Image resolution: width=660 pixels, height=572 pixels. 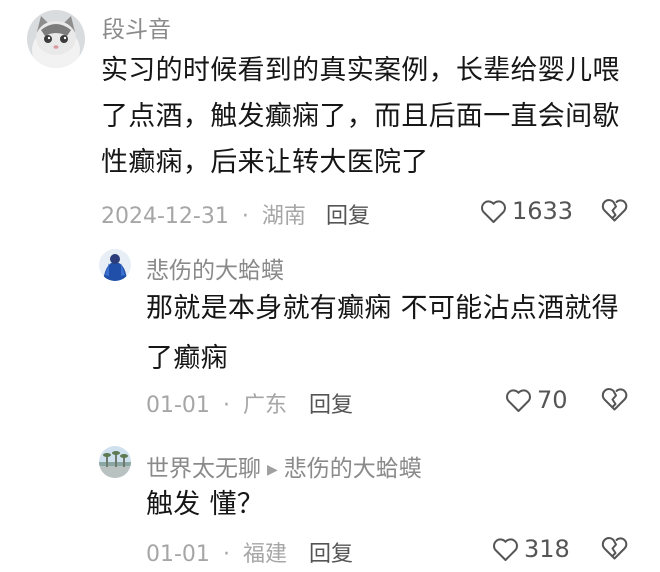 I want to click on landscape-avatar-icon, so click(x=115, y=462).